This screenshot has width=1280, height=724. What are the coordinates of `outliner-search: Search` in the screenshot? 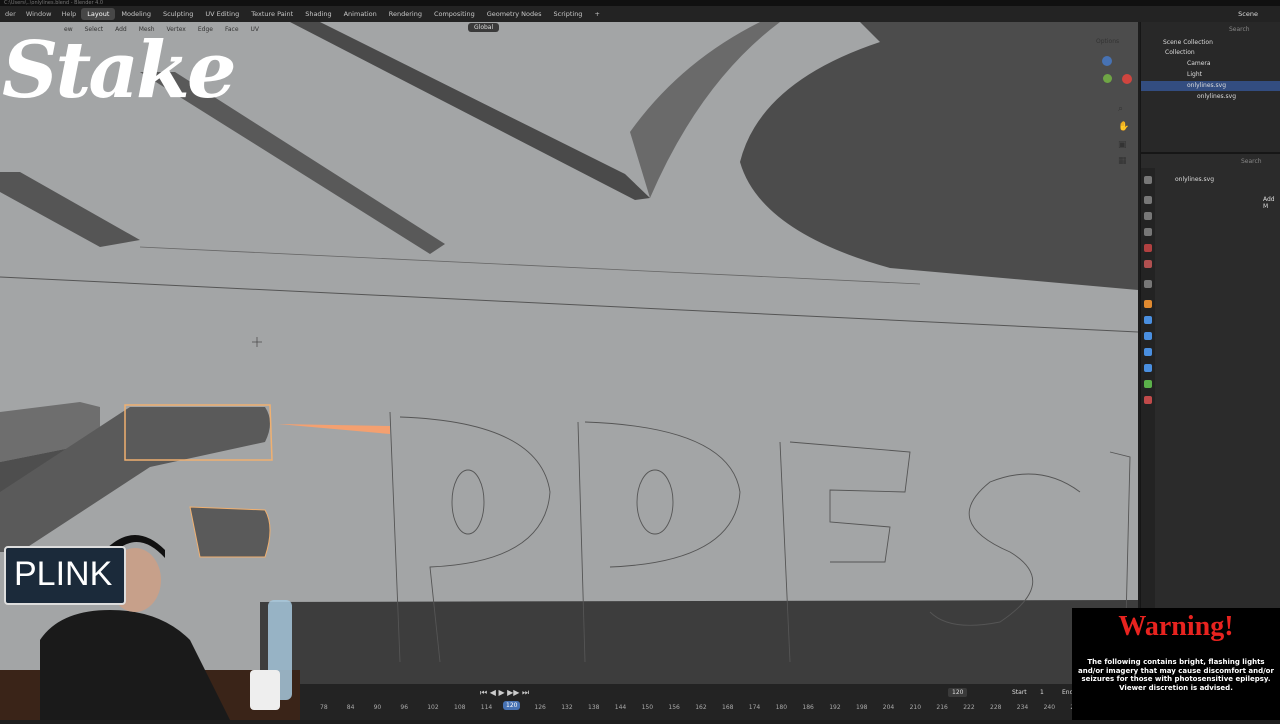 It's located at (1239, 29).